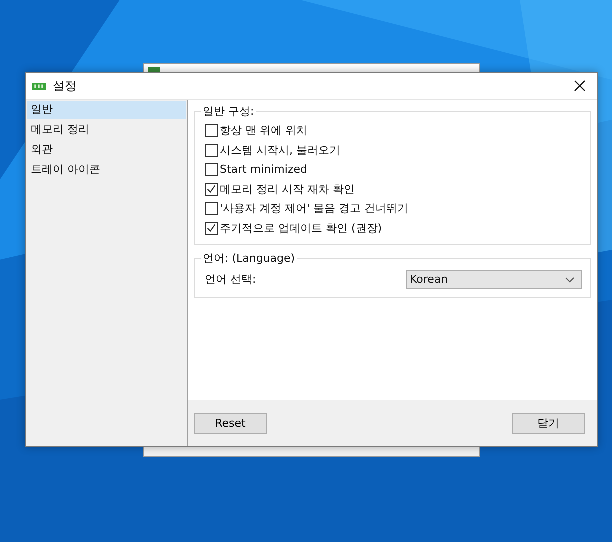 The width and height of the screenshot is (612, 542). What do you see at coordinates (106, 170) in the screenshot?
I see `sidebar-item: 트레이 아이콘` at bounding box center [106, 170].